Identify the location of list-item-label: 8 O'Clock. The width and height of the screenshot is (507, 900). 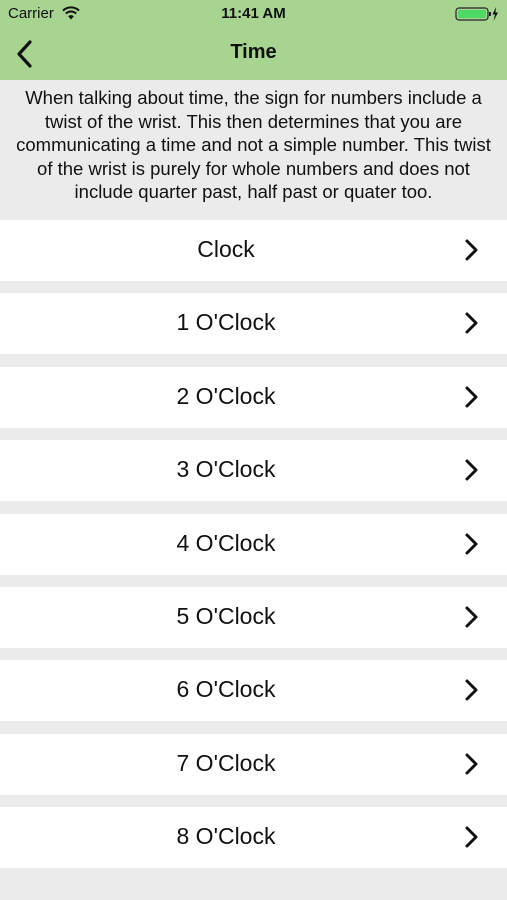
(226, 836).